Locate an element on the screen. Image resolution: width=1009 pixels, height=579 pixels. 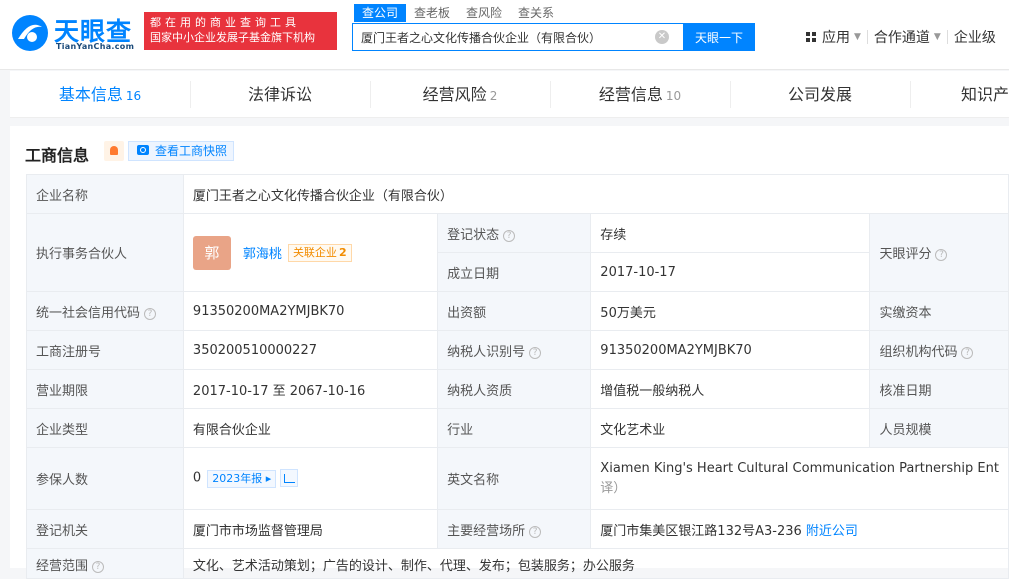
search-box: ✕ 天眼一下 is located at coordinates (553, 37).